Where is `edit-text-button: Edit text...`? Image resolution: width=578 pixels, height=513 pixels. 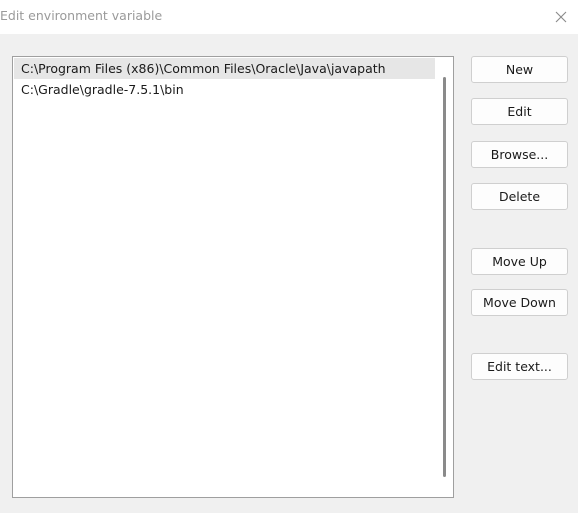
edit-text-button: Edit text... is located at coordinates (519, 366).